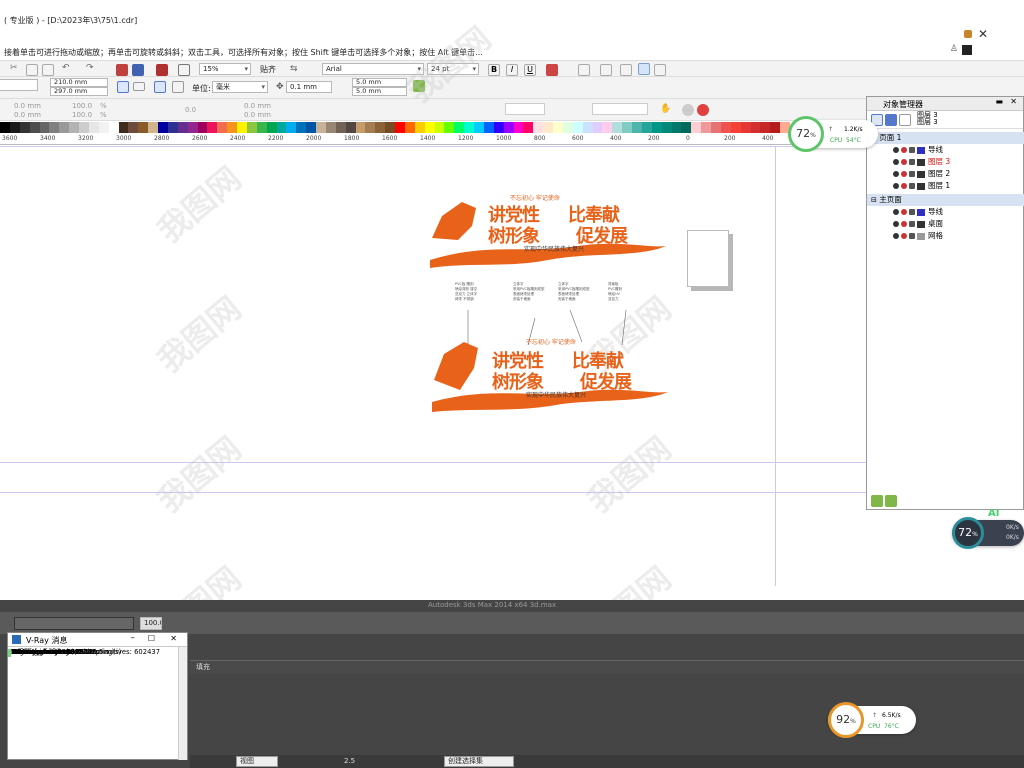  What do you see at coordinates (184, 70) in the screenshot?
I see `app-launcher-icon` at bounding box center [184, 70].